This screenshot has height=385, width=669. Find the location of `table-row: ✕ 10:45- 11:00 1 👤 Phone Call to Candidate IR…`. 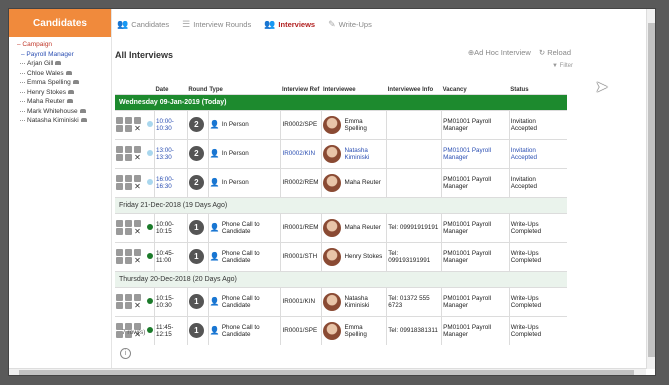

table-row: ✕ 10:45- 11:00 1 👤 Phone Call to Candidate IR… is located at coordinates (341, 256).